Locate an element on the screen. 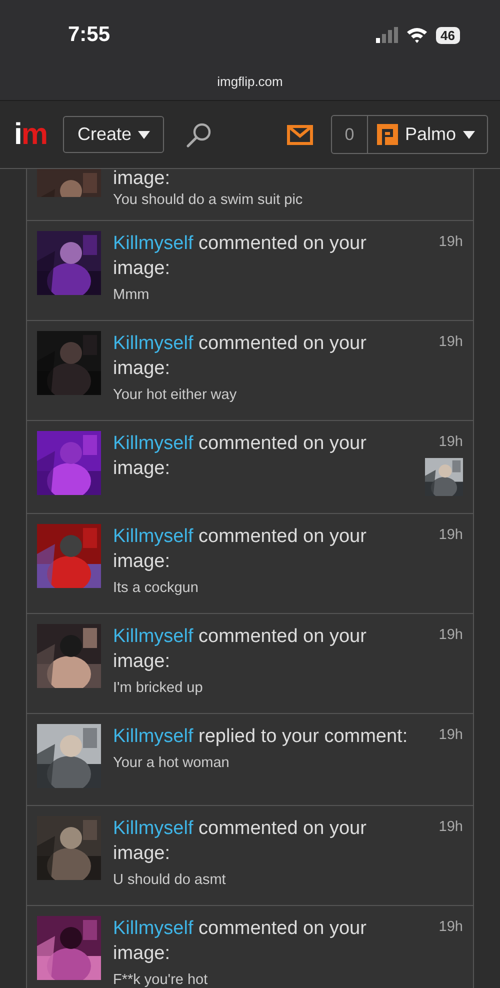 The height and width of the screenshot is (988, 500). comment-text: U should do asmt is located at coordinates (170, 880).